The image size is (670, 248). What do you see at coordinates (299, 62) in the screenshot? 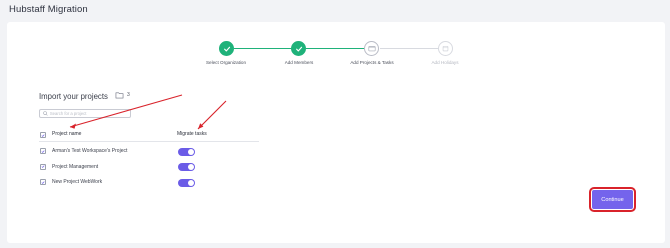
I see `step-2-label: Add Members` at bounding box center [299, 62].